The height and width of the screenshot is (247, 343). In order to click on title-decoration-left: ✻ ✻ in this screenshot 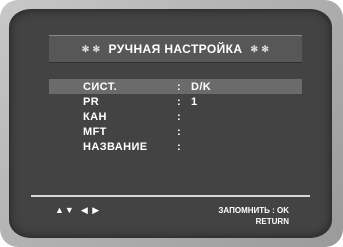, I will do `click(91, 48)`.